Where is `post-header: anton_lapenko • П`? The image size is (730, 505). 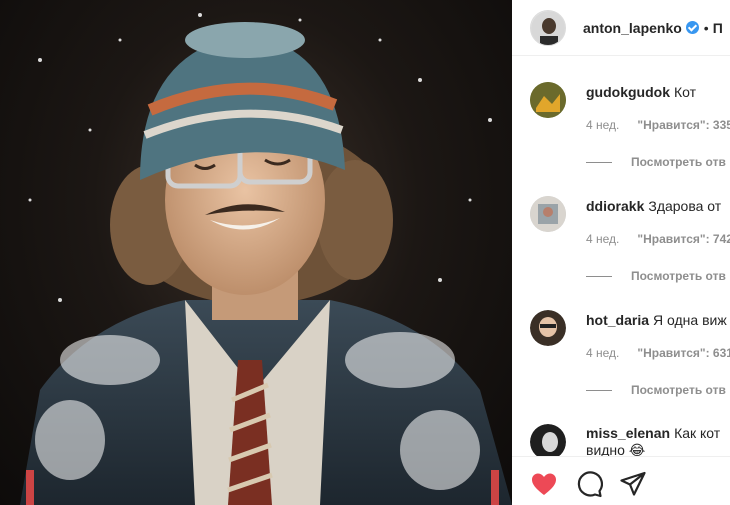
post-header: anton_lapenko • П is located at coordinates (621, 28).